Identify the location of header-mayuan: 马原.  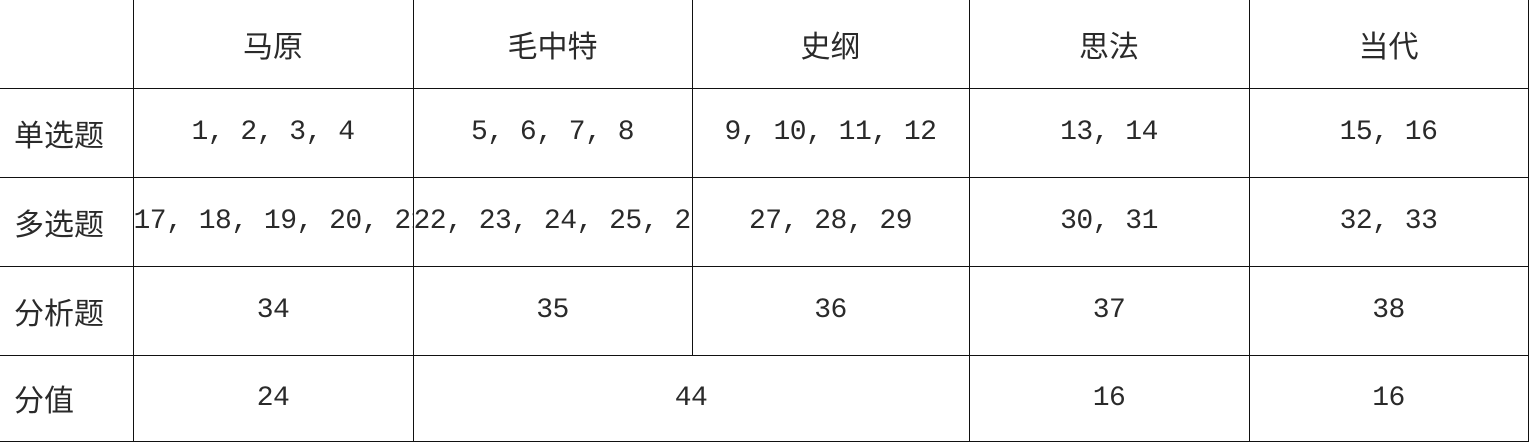
(273, 44).